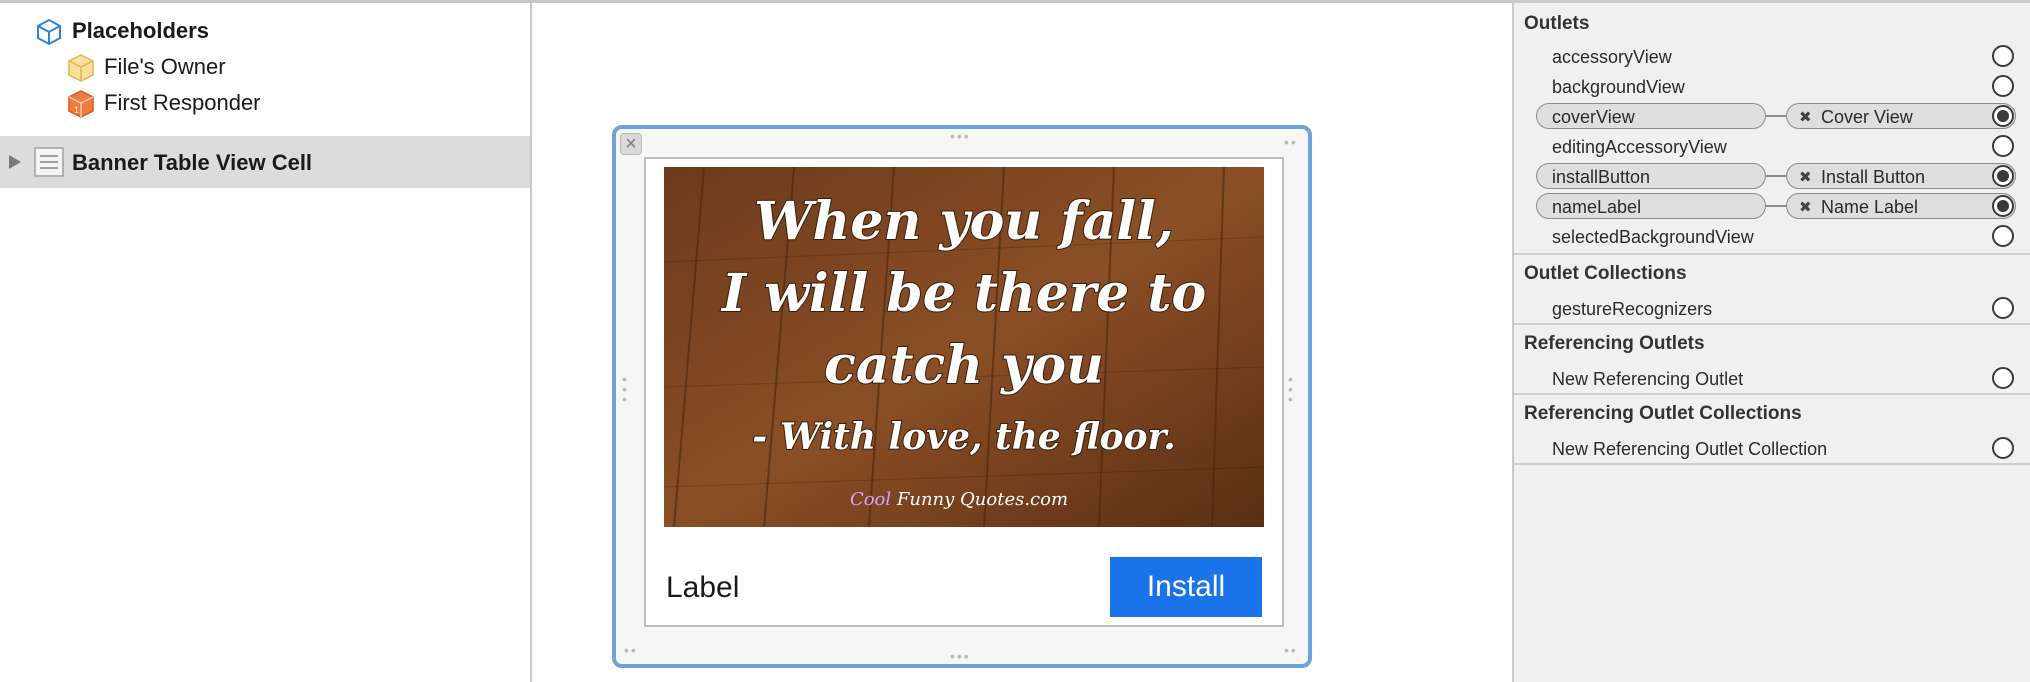 The image size is (2030, 682). I want to click on outlet-pill: installButton, so click(1651, 176).